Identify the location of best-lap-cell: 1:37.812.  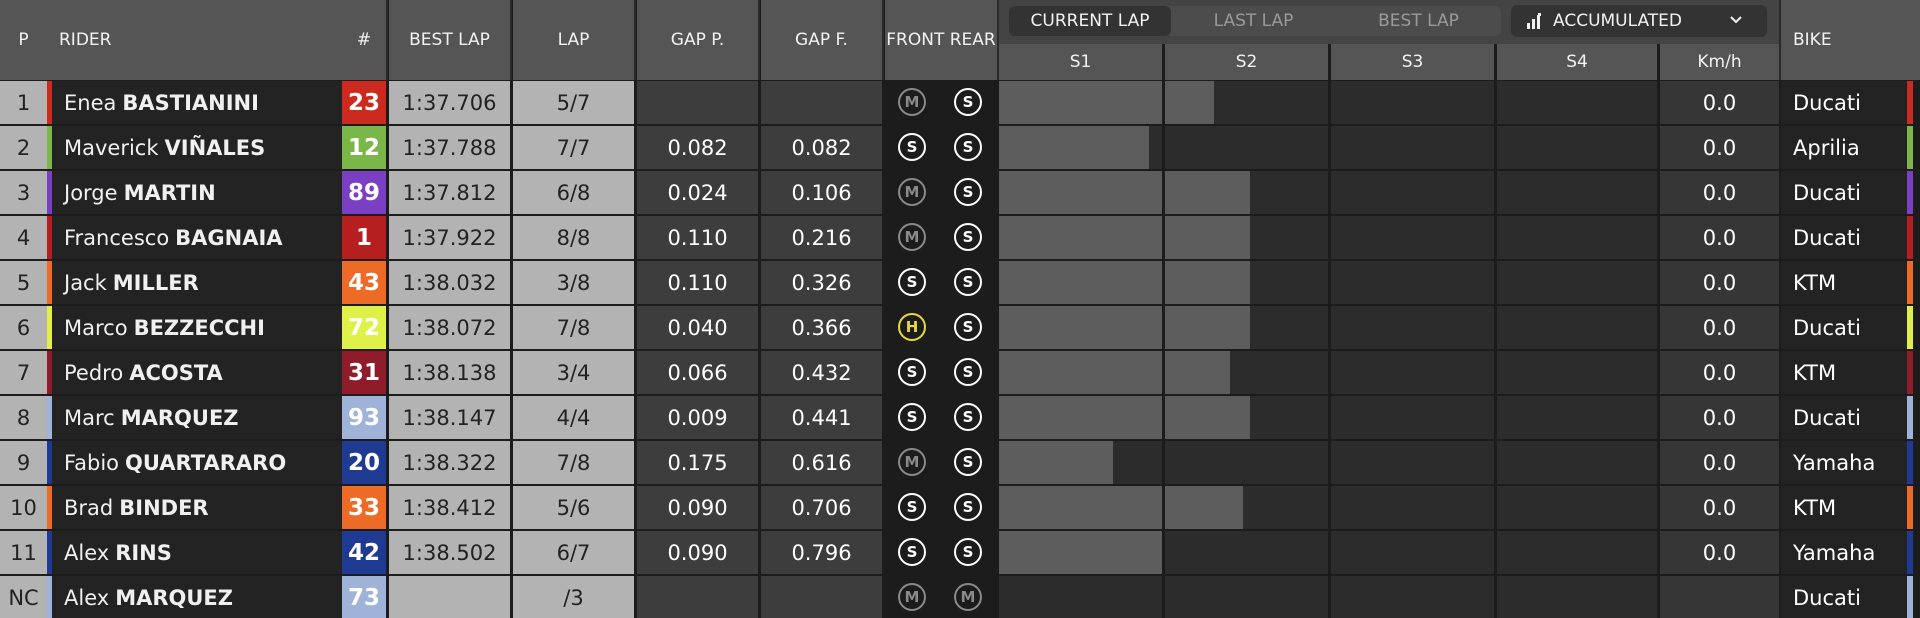
(449, 192).